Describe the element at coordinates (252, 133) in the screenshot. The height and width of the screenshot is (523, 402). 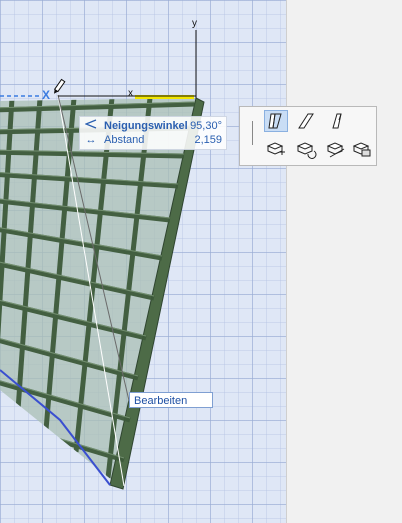
I see `palette-separator` at that location.